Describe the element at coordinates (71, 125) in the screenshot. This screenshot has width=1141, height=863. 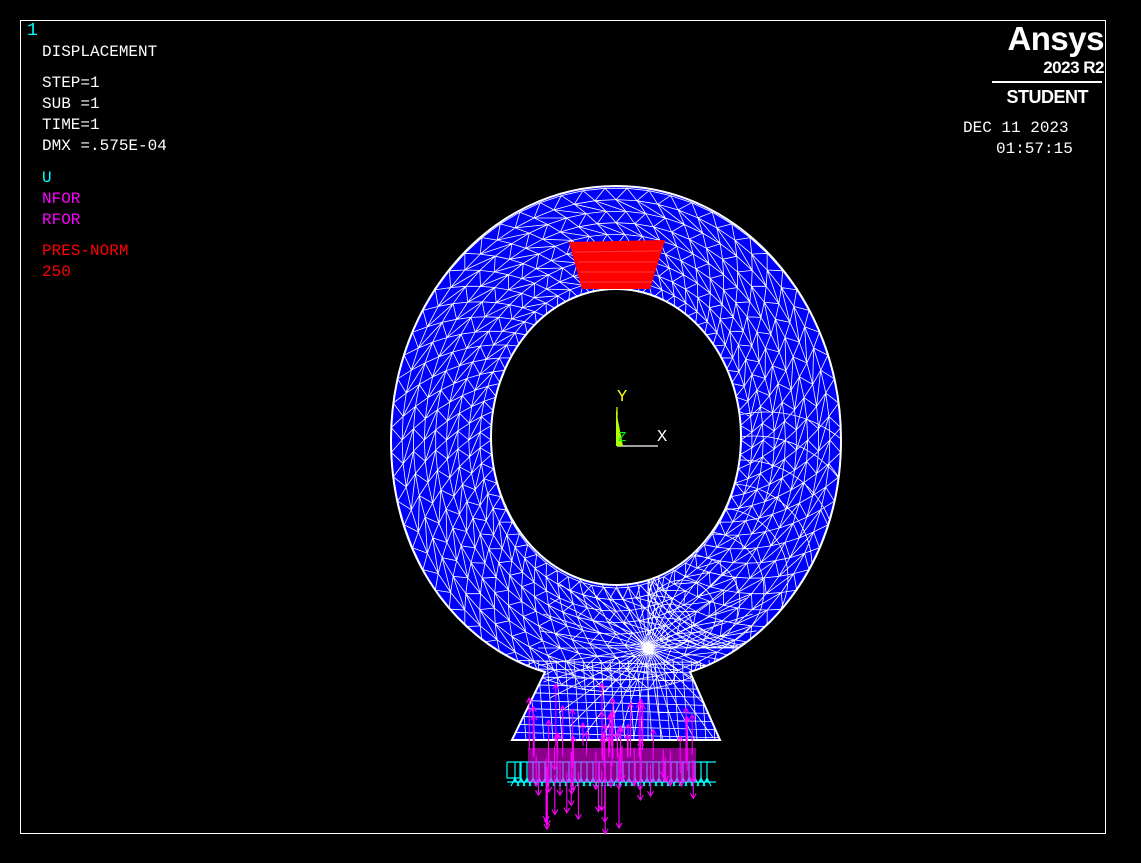
I see `time-label: TIME=1` at that location.